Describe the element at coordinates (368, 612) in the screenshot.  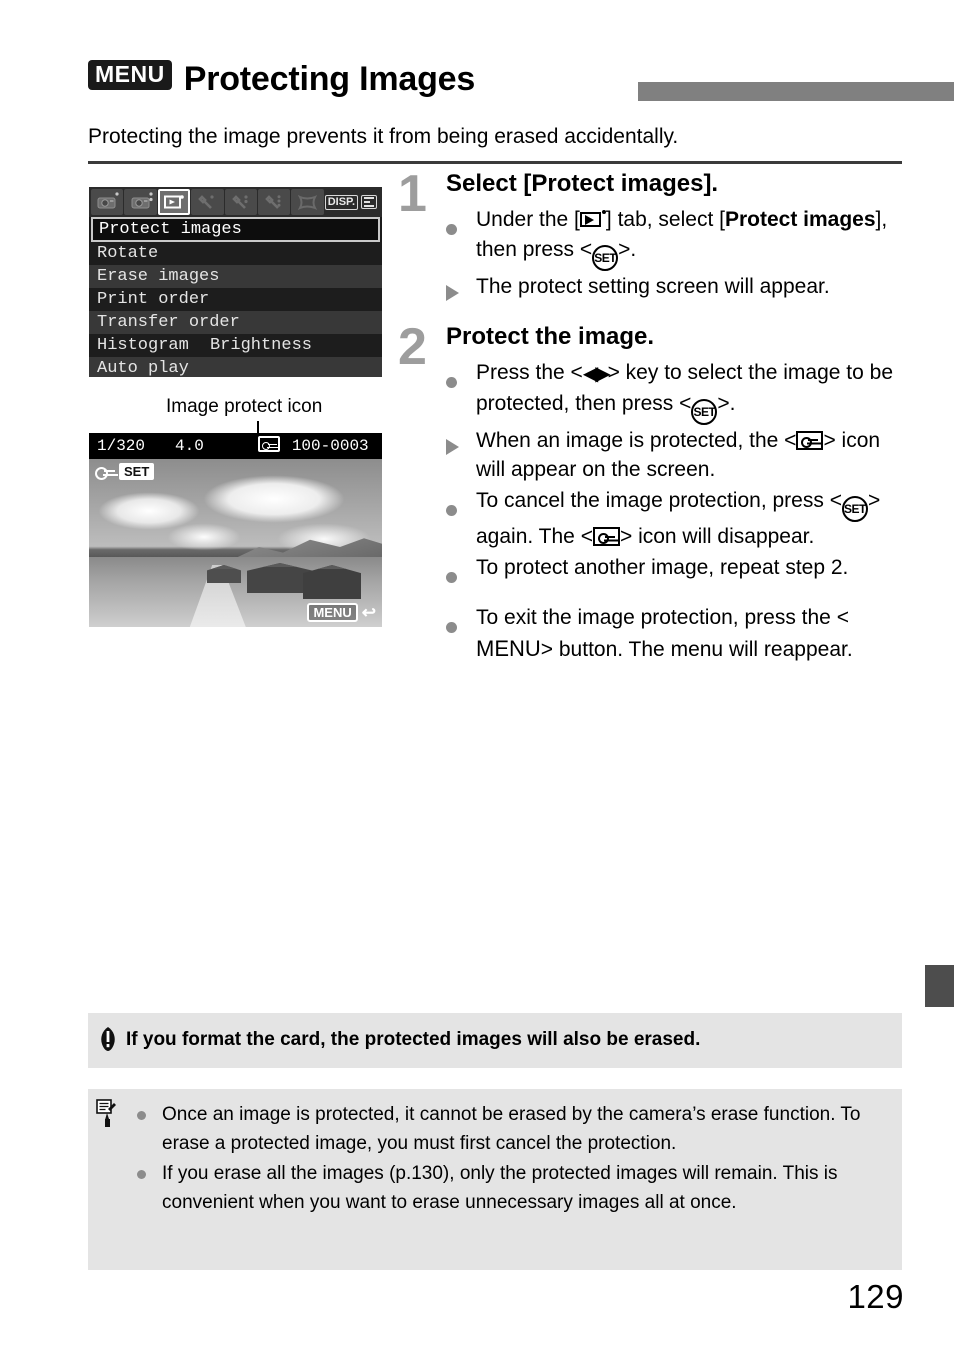
I see `return-arrow-icon: ↩` at that location.